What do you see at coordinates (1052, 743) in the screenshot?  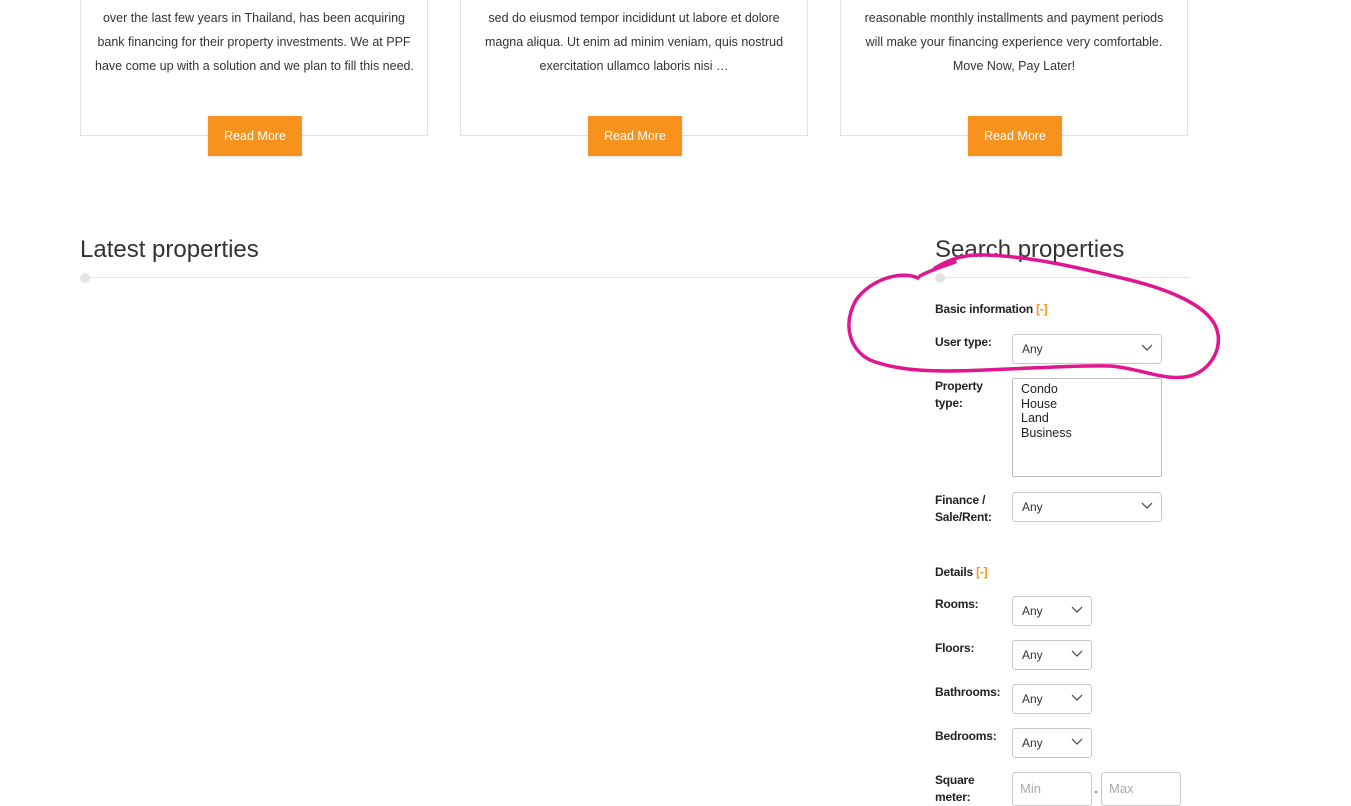 I see `bedrooms-select: Any` at bounding box center [1052, 743].